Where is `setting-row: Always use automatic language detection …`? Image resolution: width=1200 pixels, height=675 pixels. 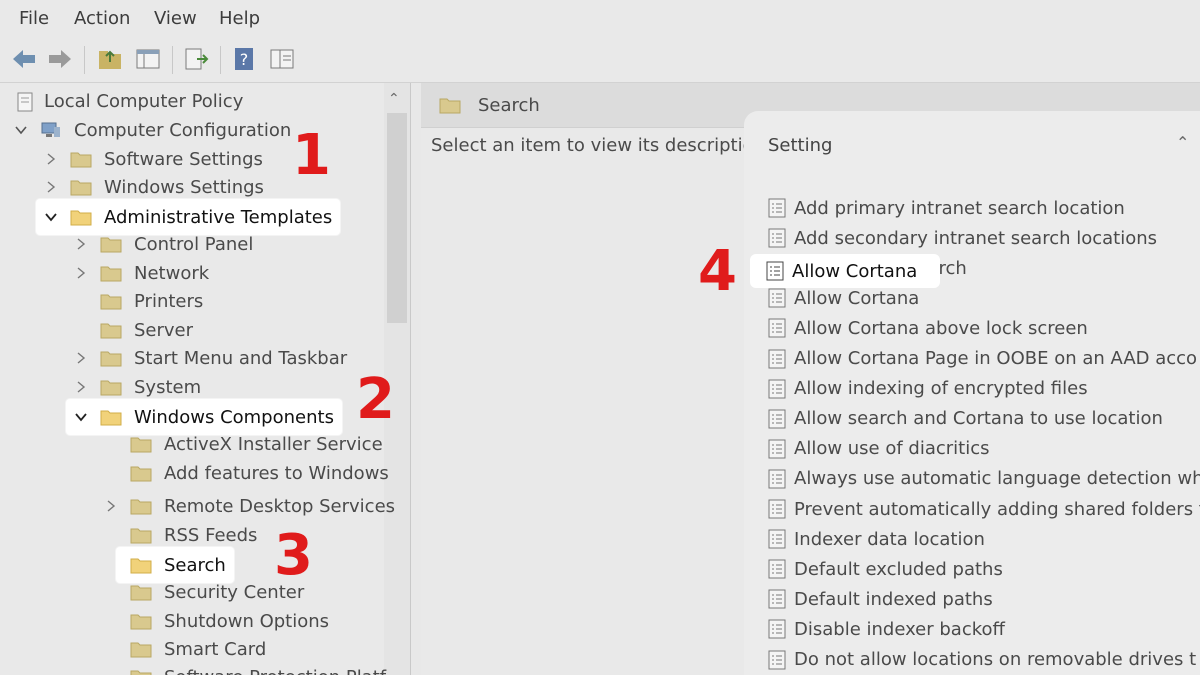
setting-row: Always use automatic language detection … is located at coordinates (984, 479).